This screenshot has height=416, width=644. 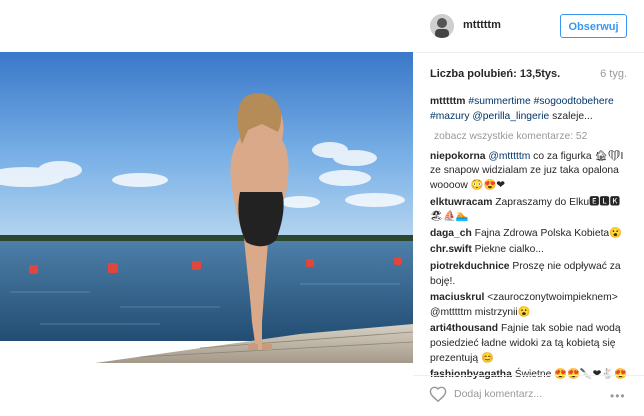 I want to click on follow-button: Obserwuj, so click(x=593, y=26).